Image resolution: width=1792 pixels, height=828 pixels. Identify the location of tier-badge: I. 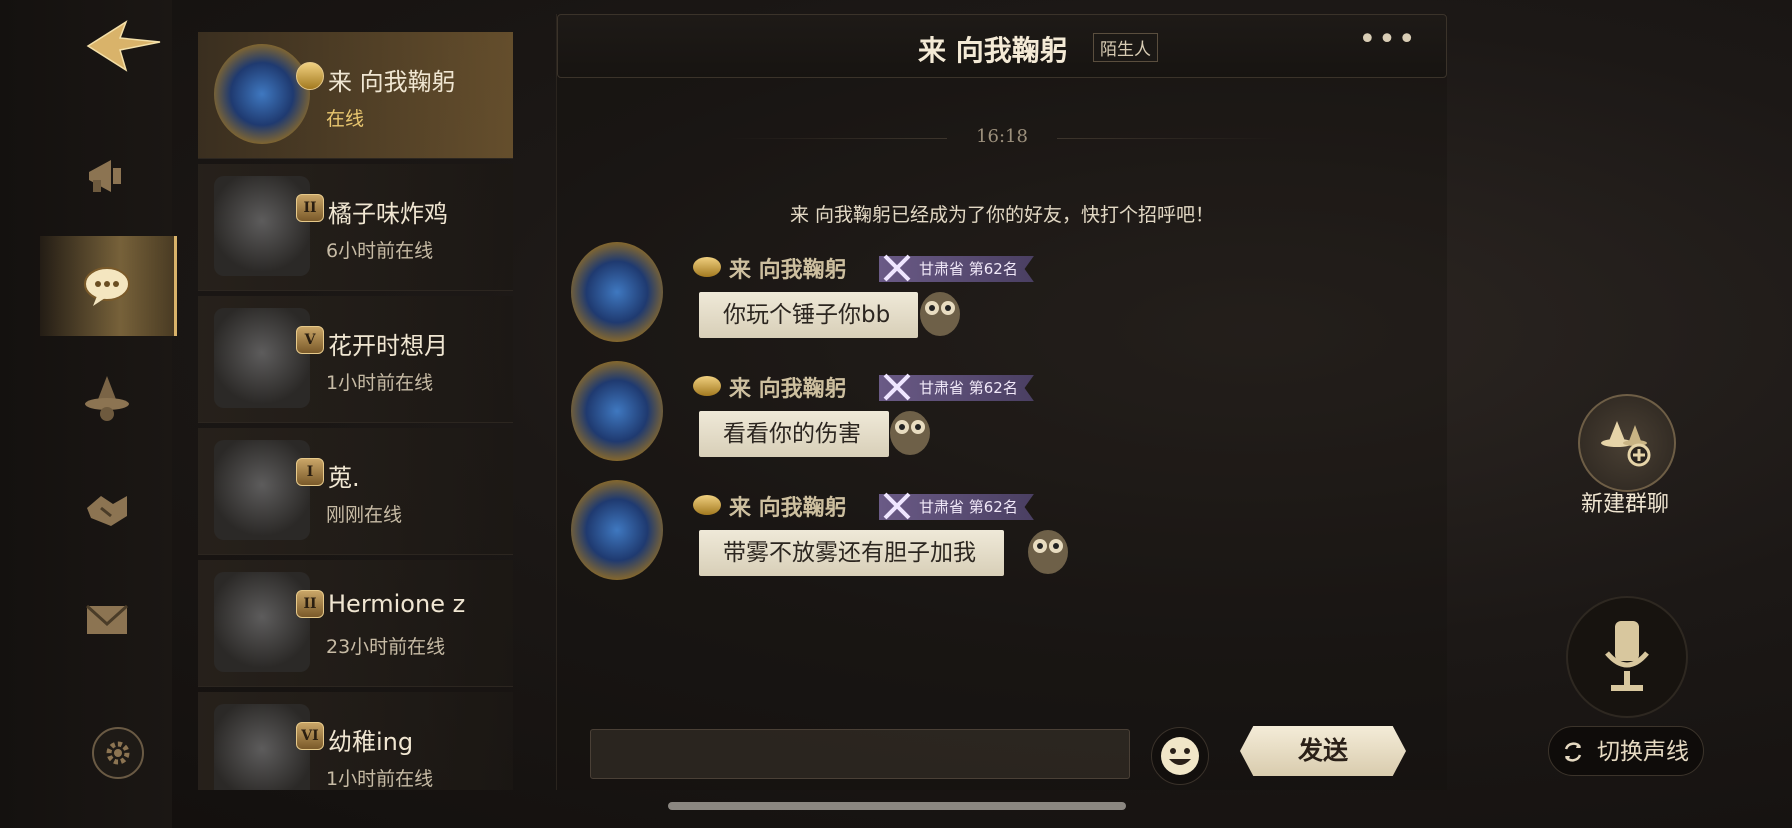
(310, 472).